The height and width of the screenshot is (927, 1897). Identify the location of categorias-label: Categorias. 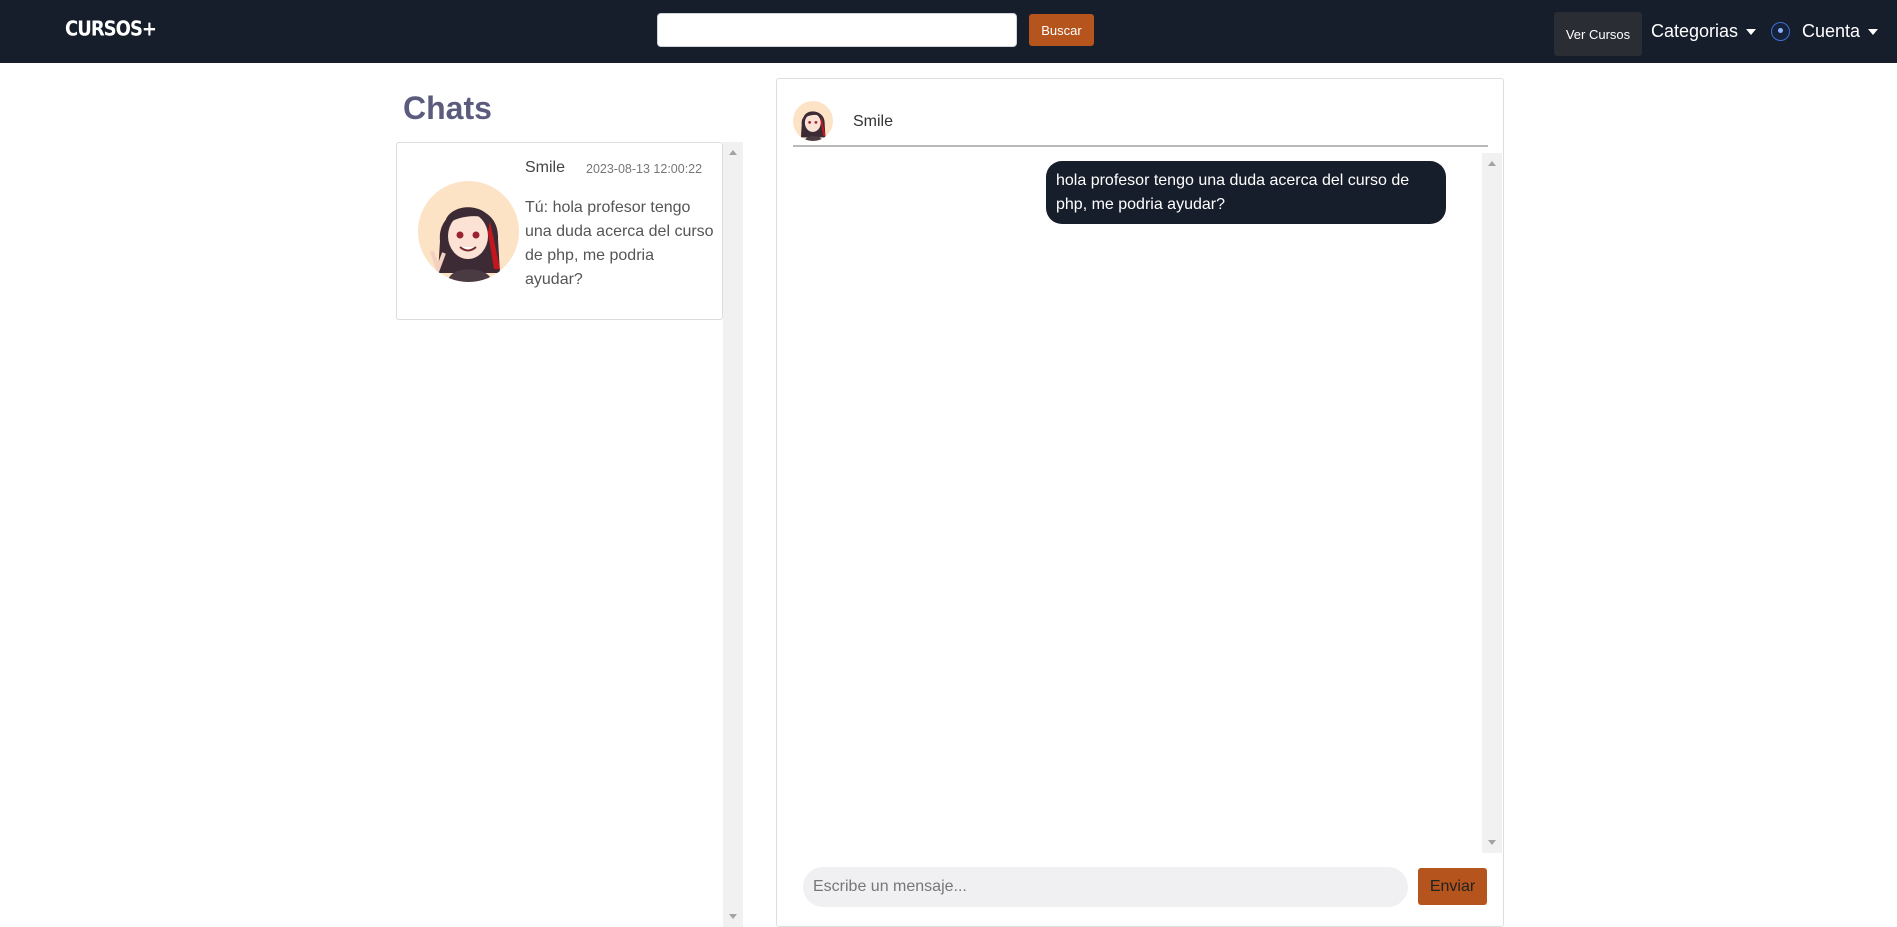
(1695, 31).